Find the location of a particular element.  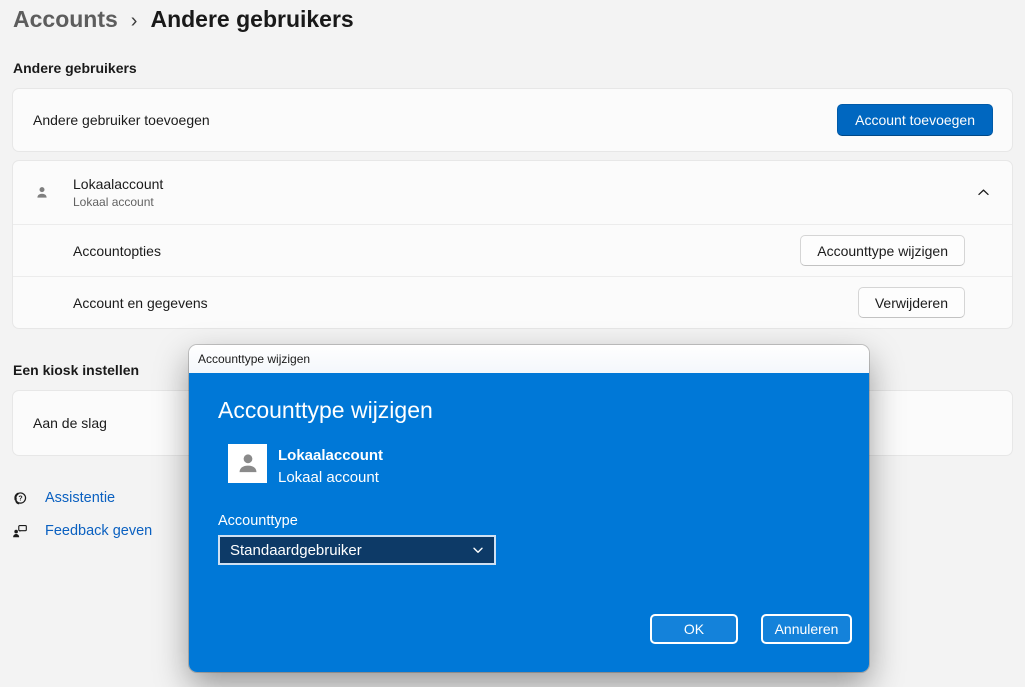

dialog-account-name: Lokaalaccount is located at coordinates (331, 455).